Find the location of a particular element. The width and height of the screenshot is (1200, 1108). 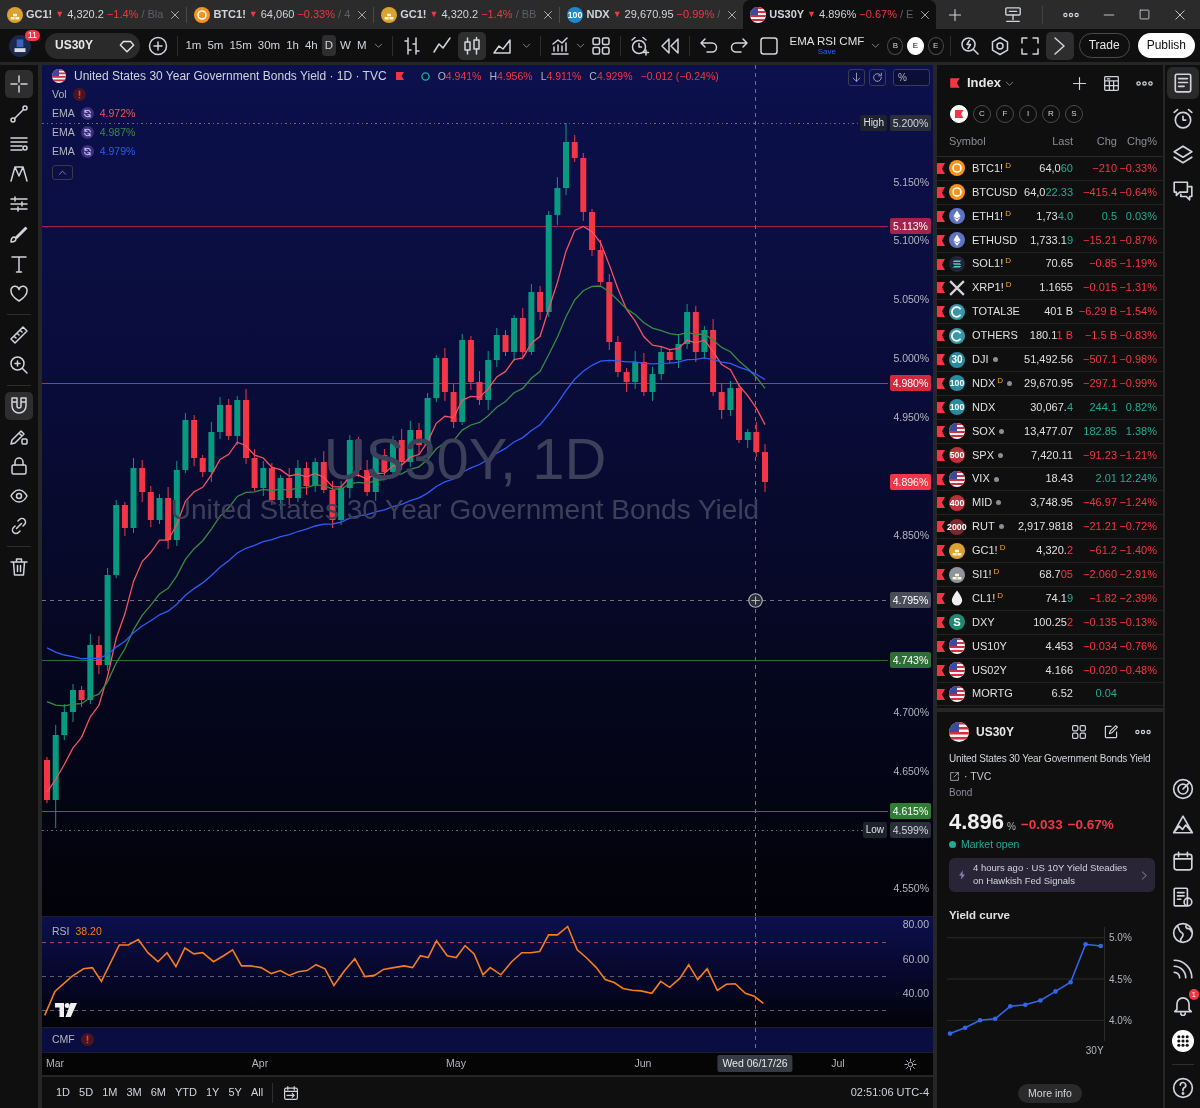

close-icon is located at coordinates (548, 14).